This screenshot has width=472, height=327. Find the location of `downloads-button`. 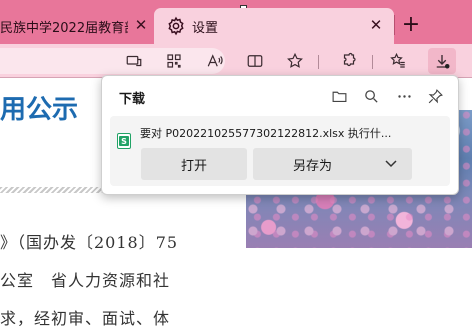

downloads-button is located at coordinates (442, 61).